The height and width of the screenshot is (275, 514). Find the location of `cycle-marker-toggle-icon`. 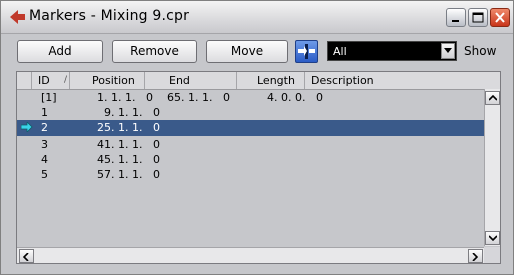

cycle-marker-toggle-icon is located at coordinates (306, 51).